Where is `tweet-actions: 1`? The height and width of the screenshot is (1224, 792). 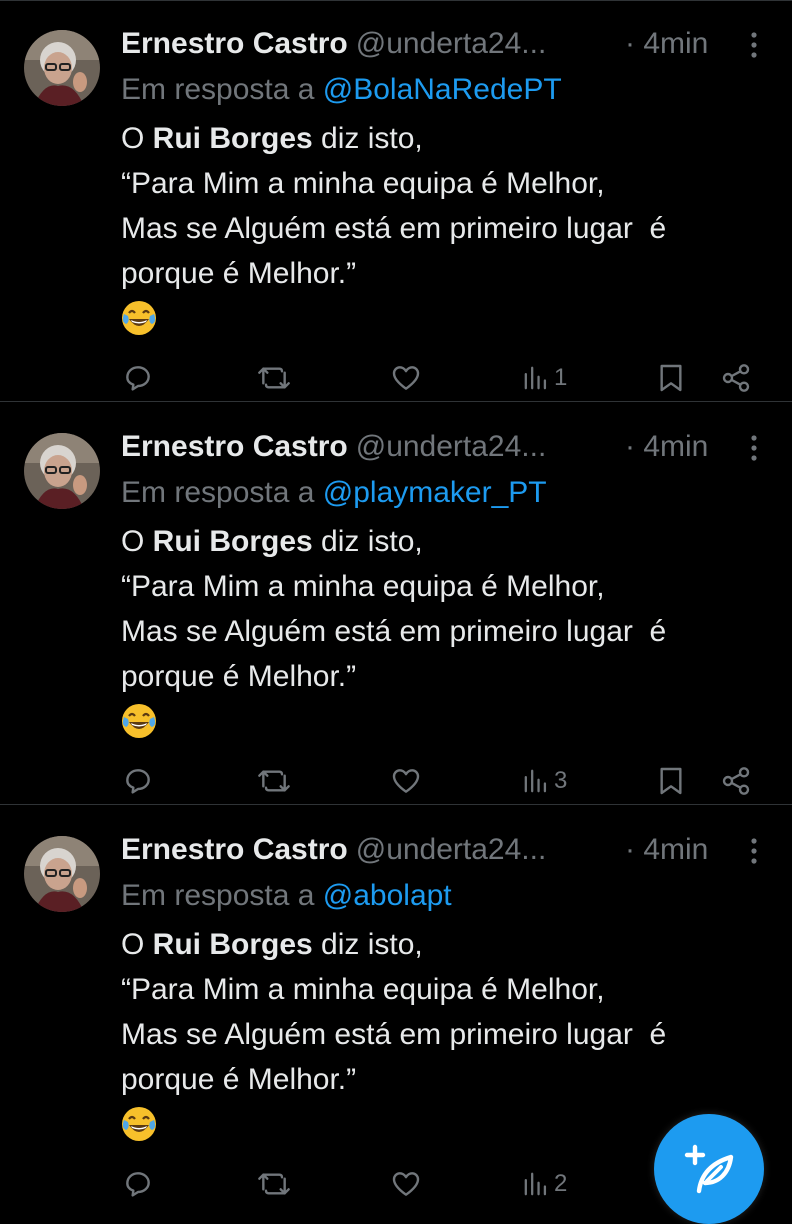 tweet-actions: 1 is located at coordinates (396, 378).